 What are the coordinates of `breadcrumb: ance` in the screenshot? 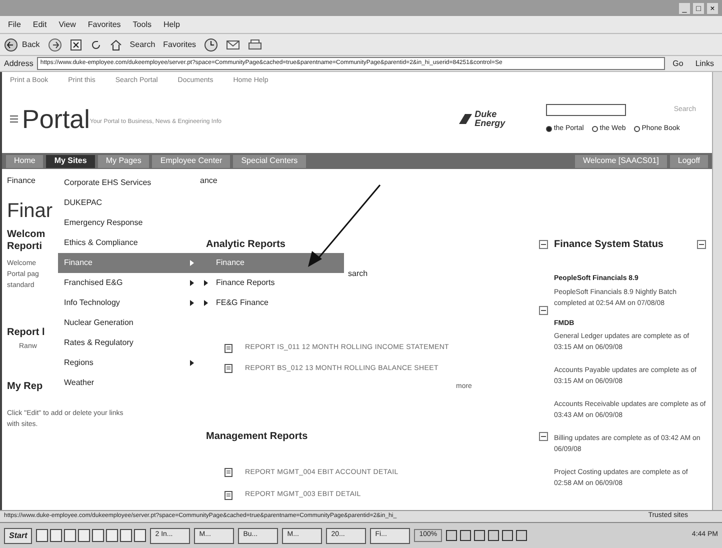 It's located at (209, 181).